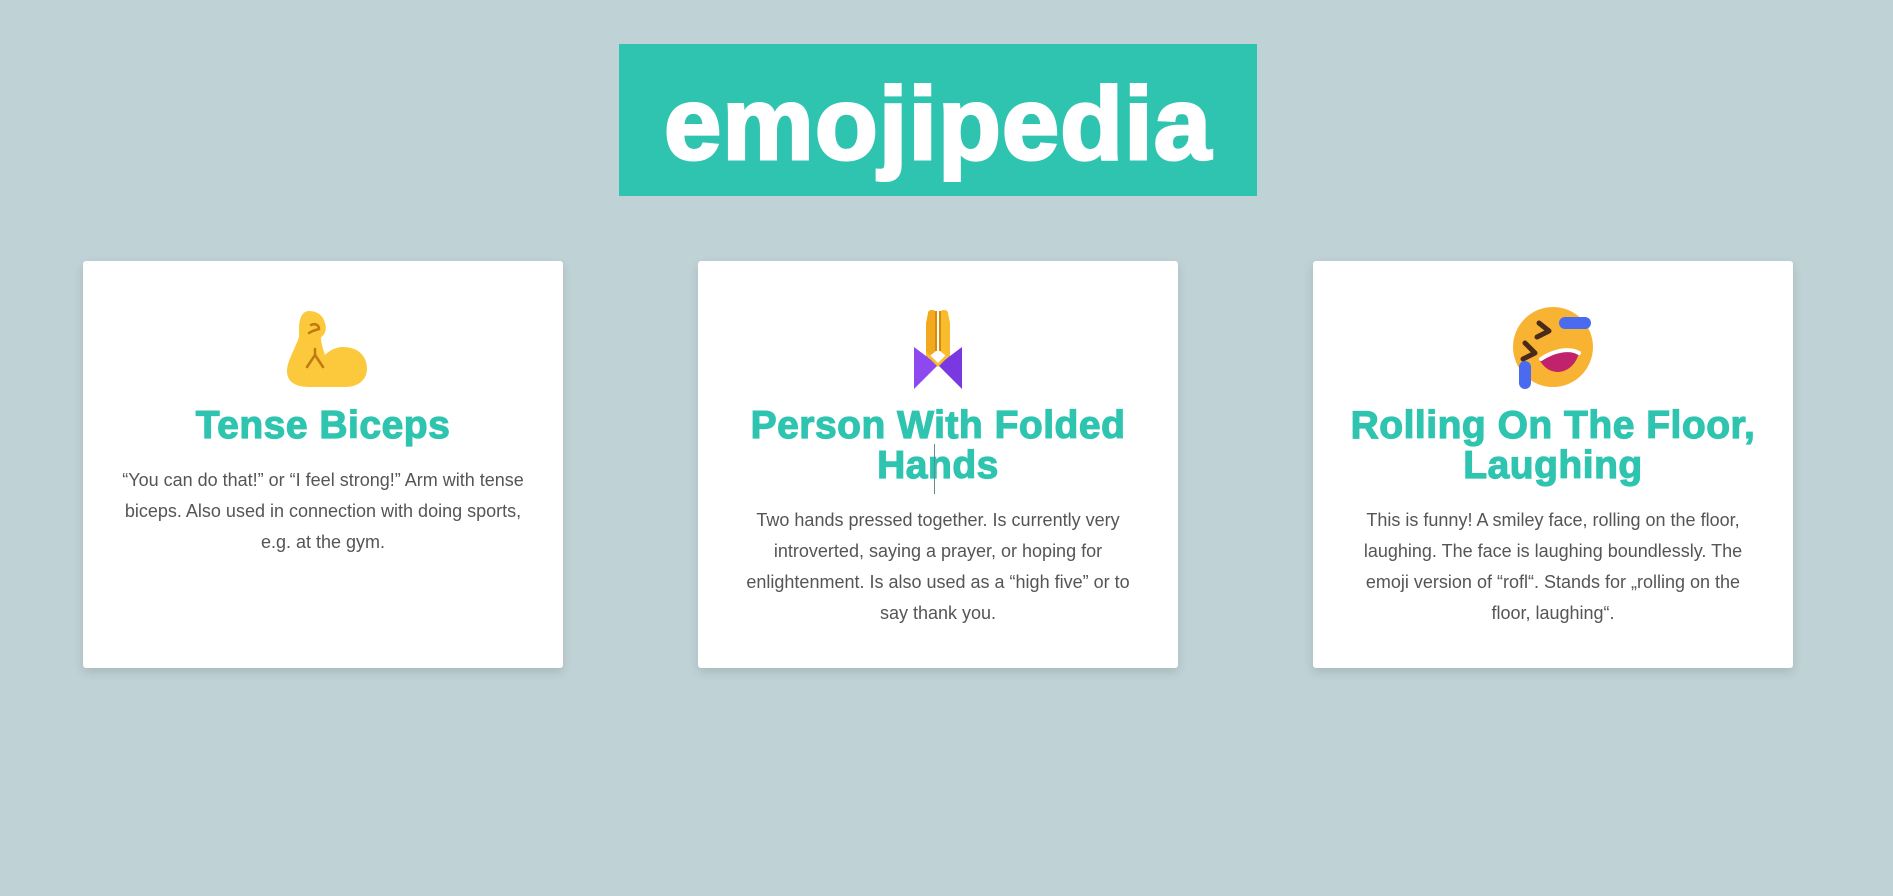 The height and width of the screenshot is (896, 1893). I want to click on flexed-biceps-icon, so click(323, 347).